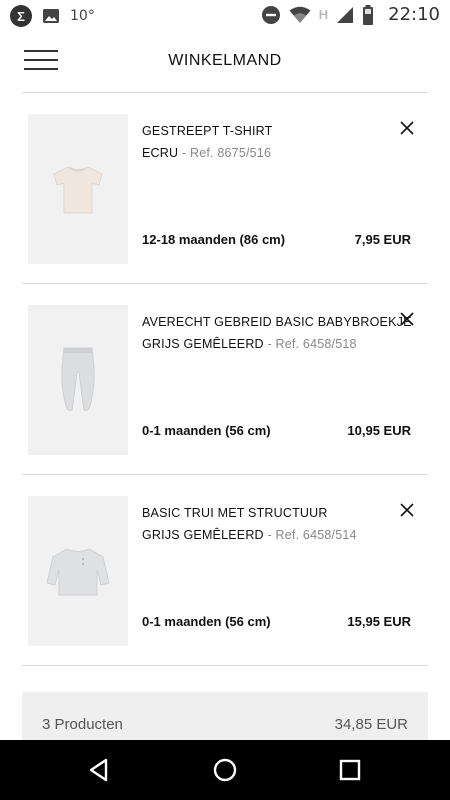  I want to click on tshirt-icon, so click(78, 190).